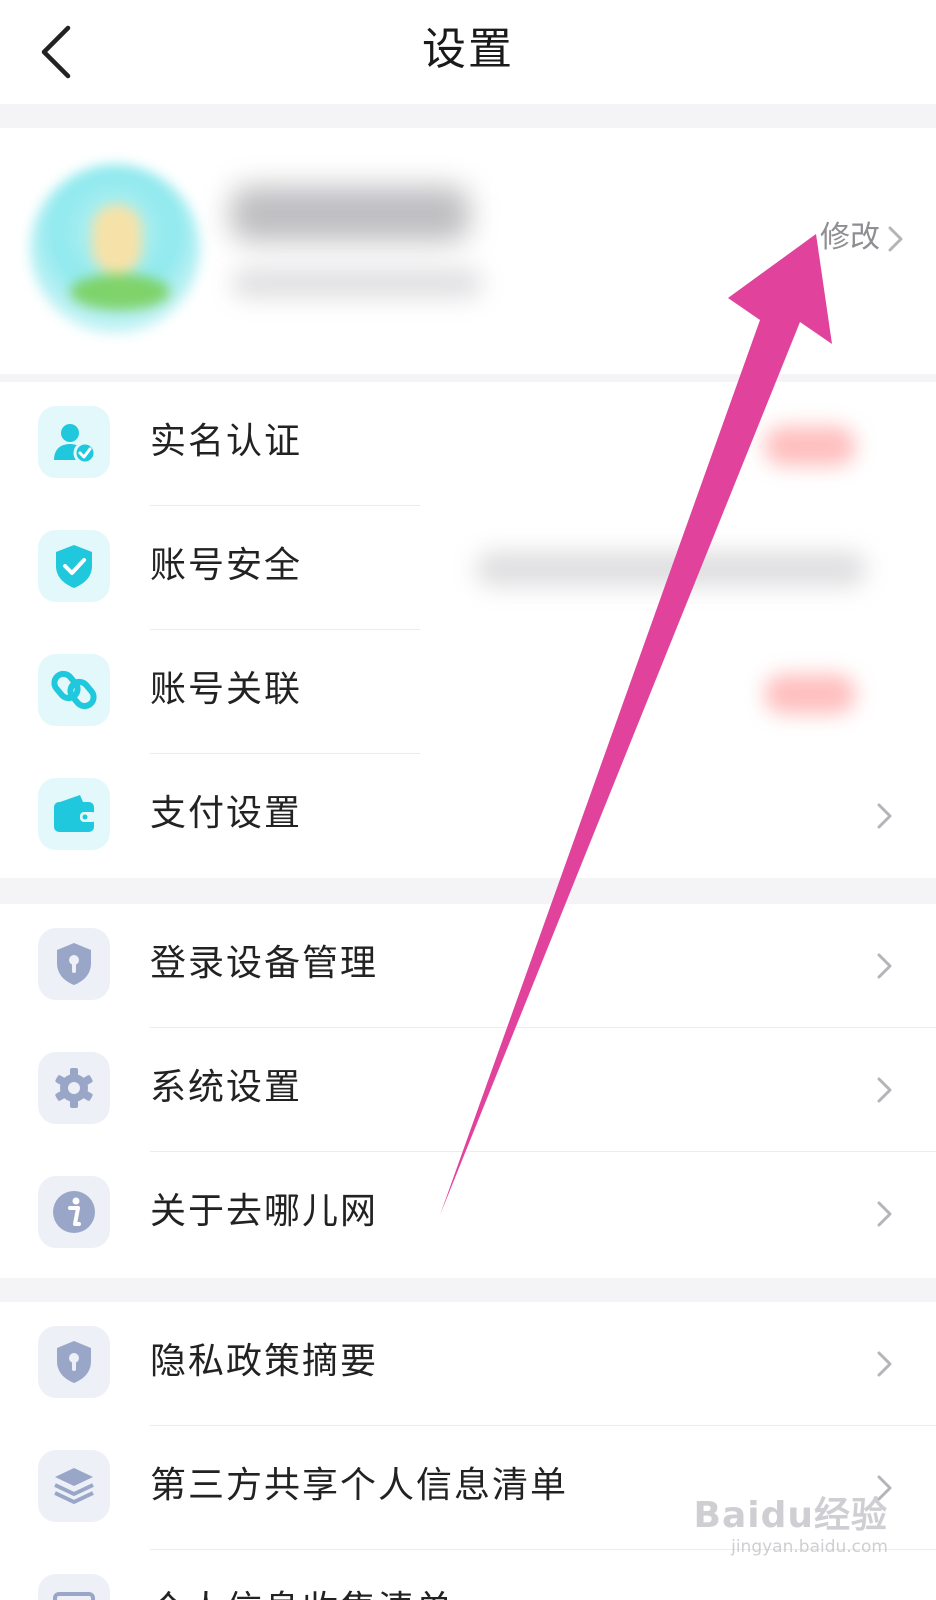  Describe the element at coordinates (468, 444) in the screenshot. I see `menu-item-real-name: 实名认证` at that location.